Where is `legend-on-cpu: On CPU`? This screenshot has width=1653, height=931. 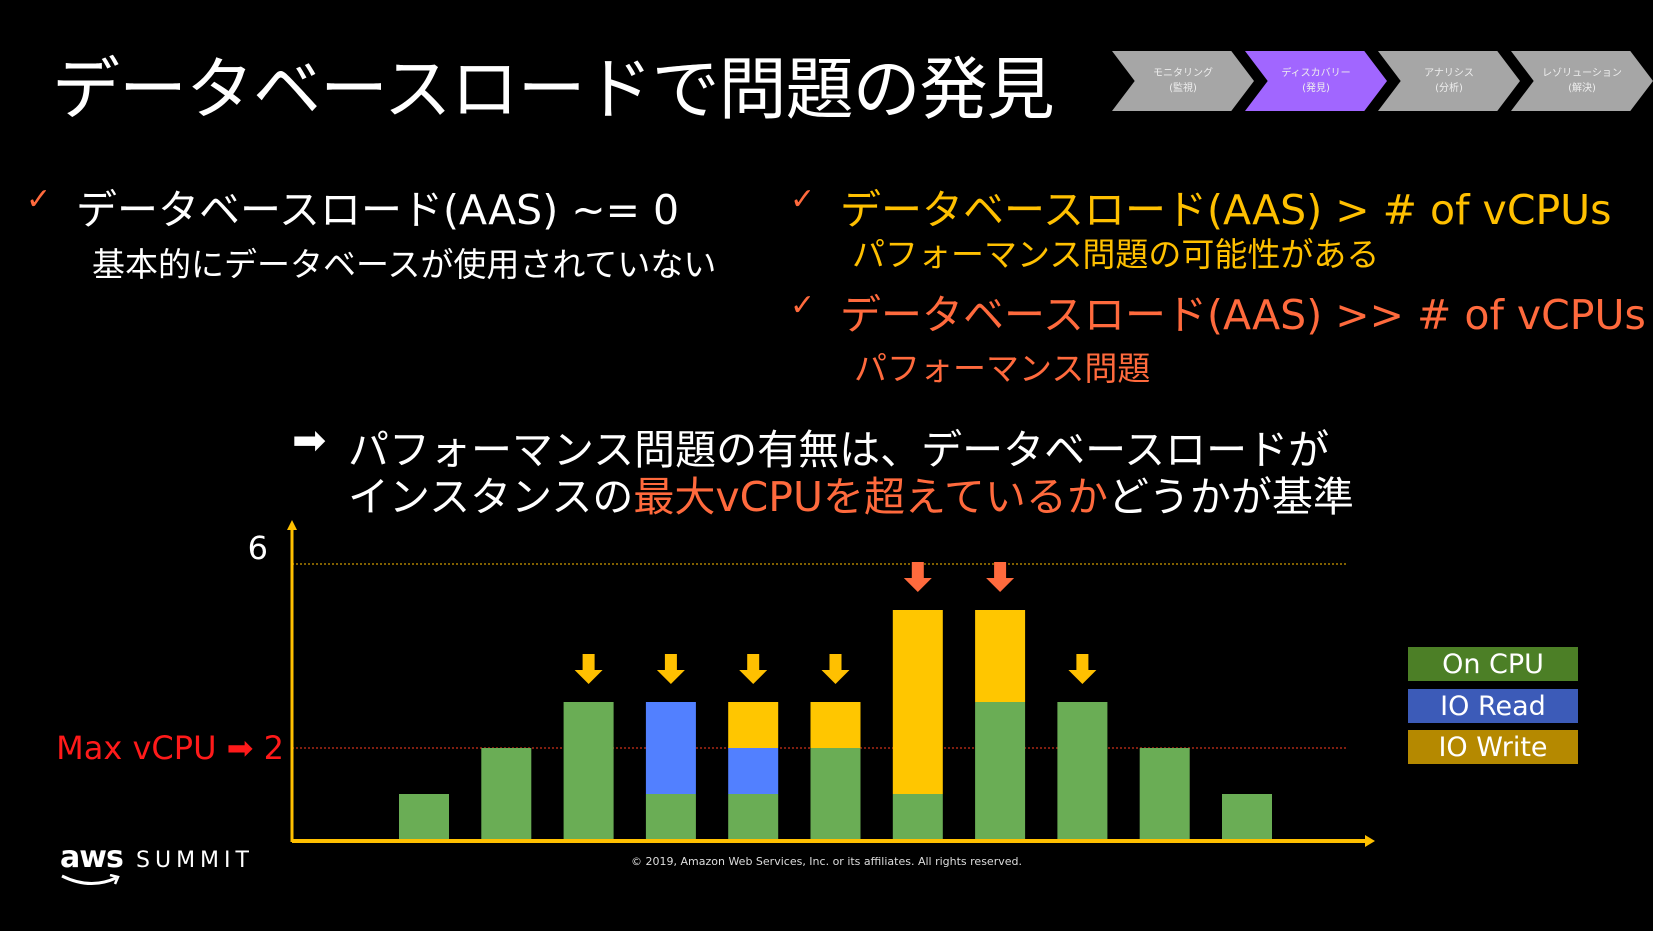
legend-on-cpu: On CPU is located at coordinates (1493, 664).